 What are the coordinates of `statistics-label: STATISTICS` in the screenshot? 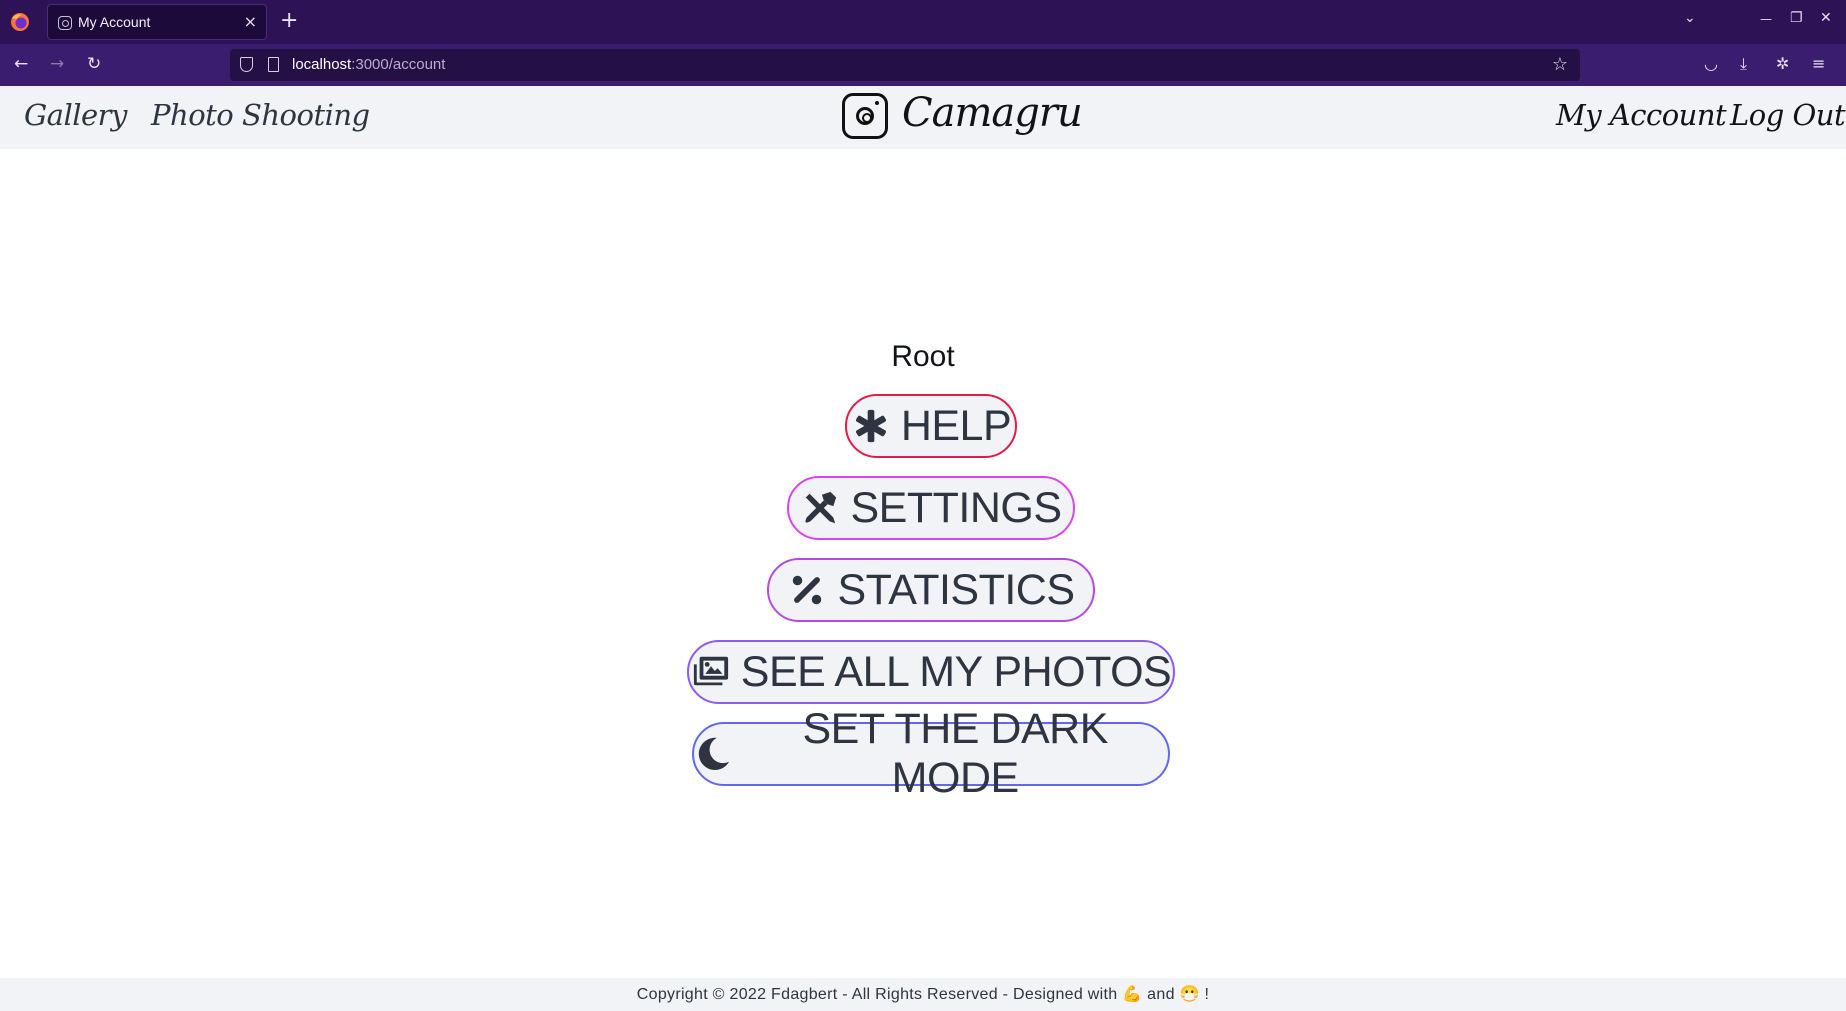 It's located at (956, 589).